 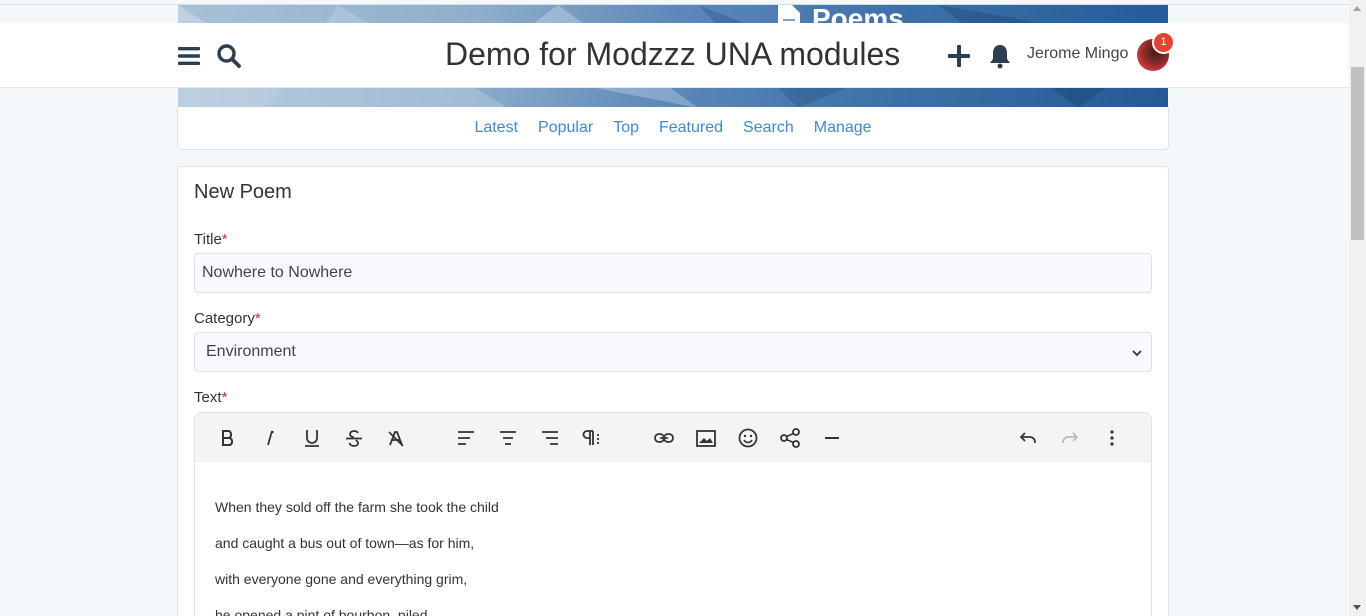 I want to click on strikethrough-icon, so click(x=354, y=438).